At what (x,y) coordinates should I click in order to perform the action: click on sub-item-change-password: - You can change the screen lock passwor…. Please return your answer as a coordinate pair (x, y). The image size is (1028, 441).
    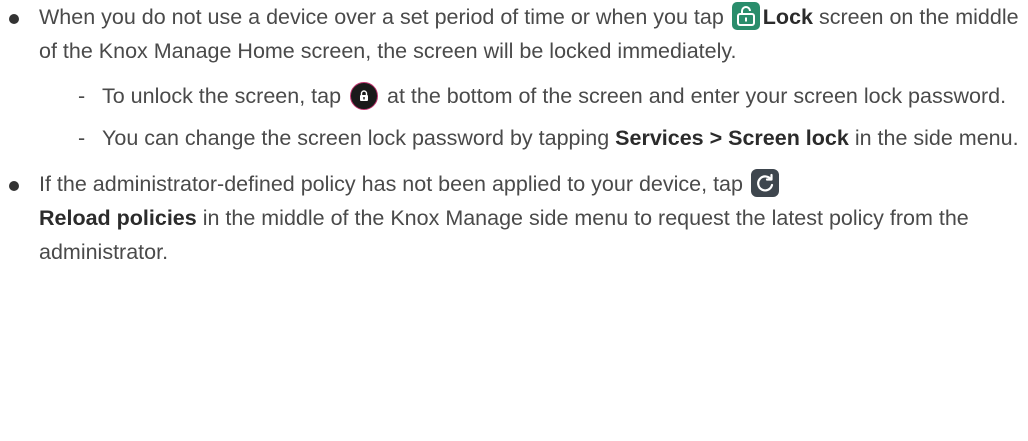
    Looking at the image, I should click on (553, 138).